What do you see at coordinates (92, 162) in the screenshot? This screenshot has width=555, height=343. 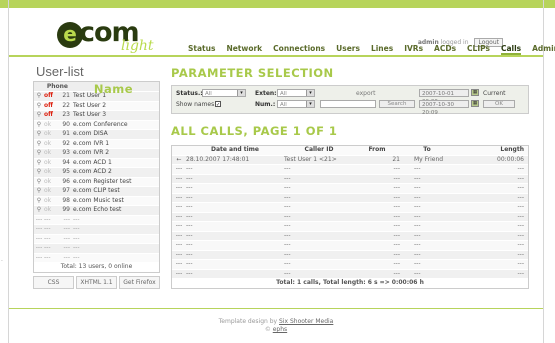 I see `user-name: e.com ACD 1` at bounding box center [92, 162].